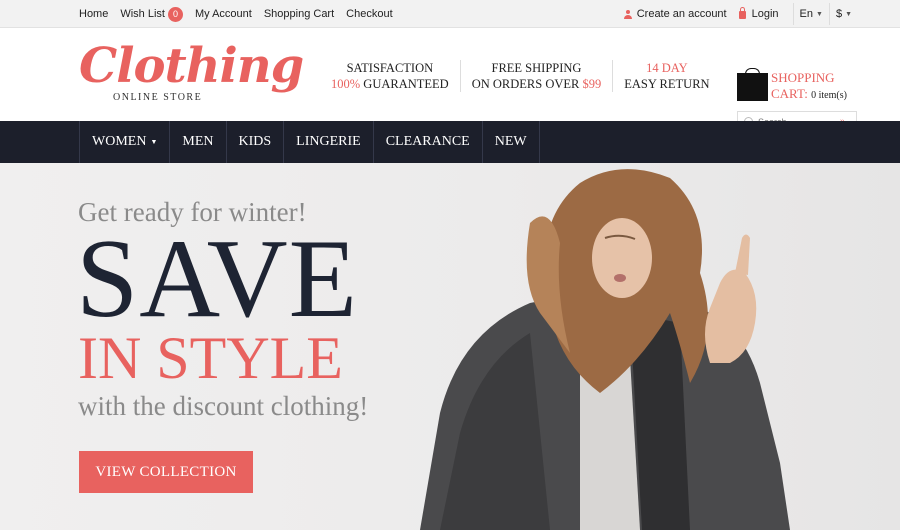 The image size is (900, 530). I want to click on create-account-label: Create an account, so click(681, 14).